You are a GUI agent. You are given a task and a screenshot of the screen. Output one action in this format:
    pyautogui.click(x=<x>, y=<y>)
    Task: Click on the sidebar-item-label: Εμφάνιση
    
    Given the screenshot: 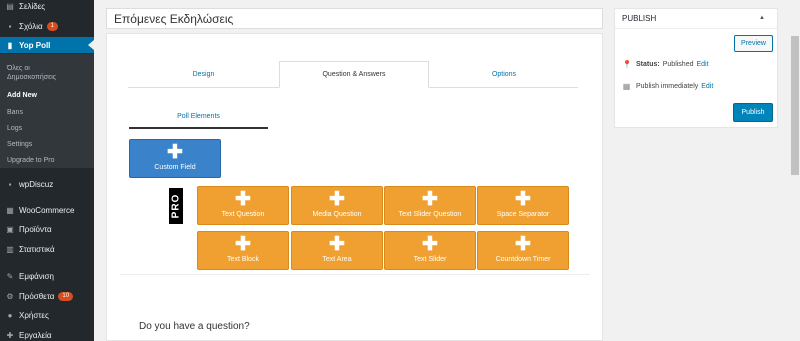 What is the action you would take?
    pyautogui.click(x=36, y=276)
    